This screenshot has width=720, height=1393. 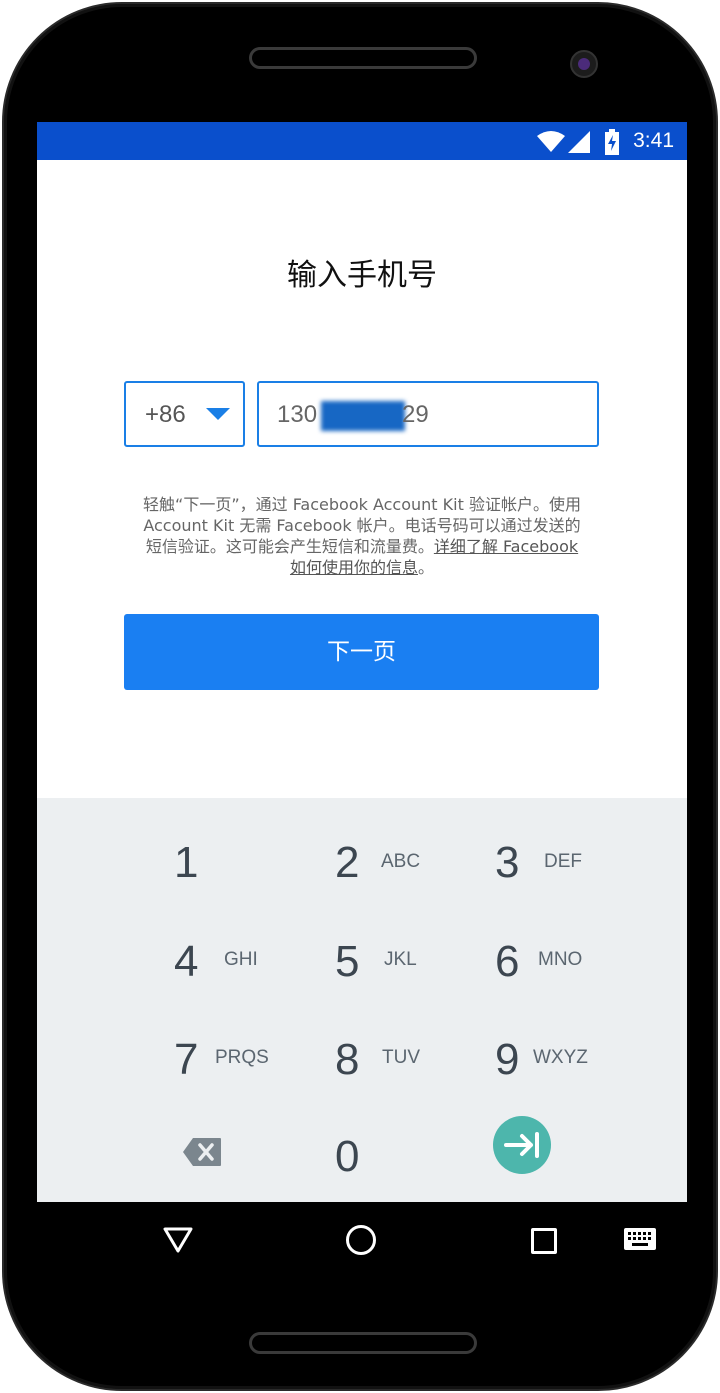 What do you see at coordinates (218, 414) in the screenshot?
I see `caret-down-icon` at bounding box center [218, 414].